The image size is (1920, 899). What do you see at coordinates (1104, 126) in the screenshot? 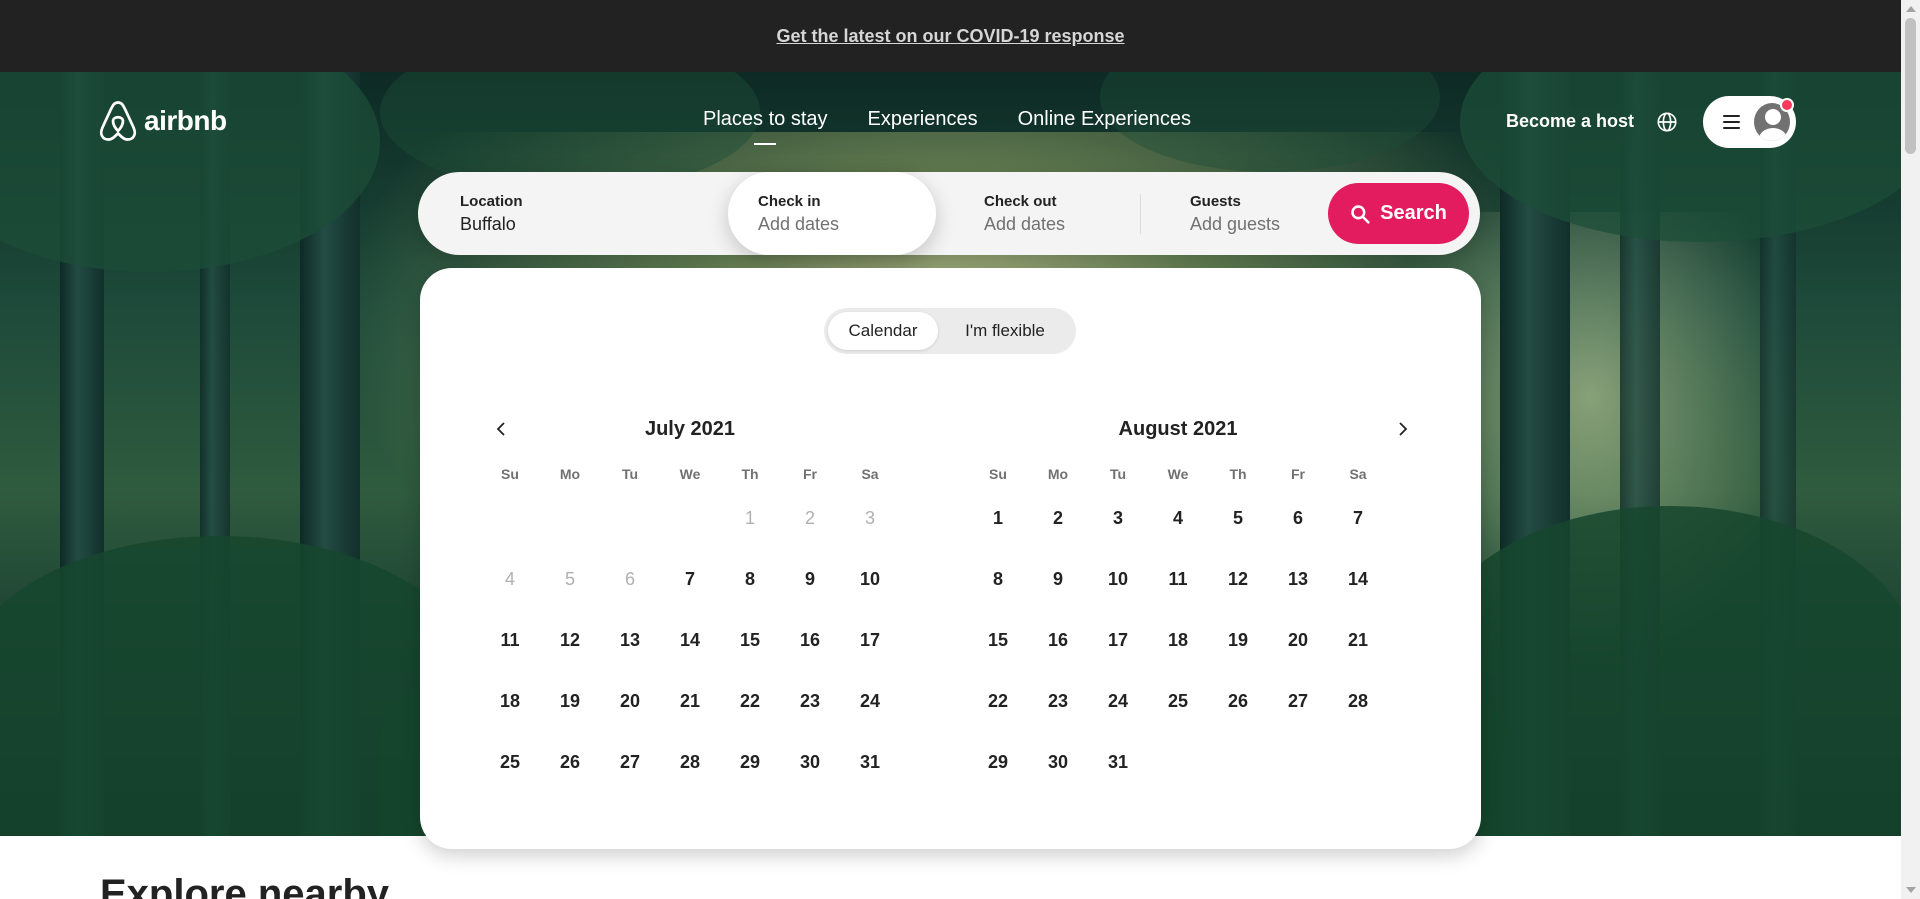
I see `nav-online-experiences: Online Experiences` at bounding box center [1104, 126].